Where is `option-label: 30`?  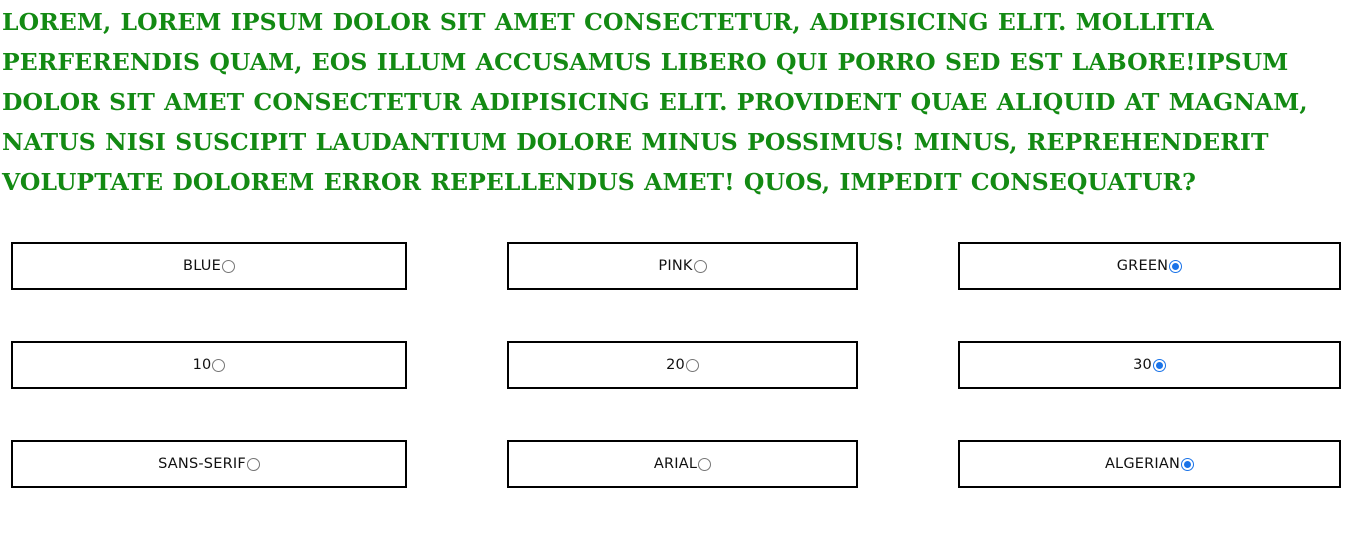 option-label: 30 is located at coordinates (1142, 365).